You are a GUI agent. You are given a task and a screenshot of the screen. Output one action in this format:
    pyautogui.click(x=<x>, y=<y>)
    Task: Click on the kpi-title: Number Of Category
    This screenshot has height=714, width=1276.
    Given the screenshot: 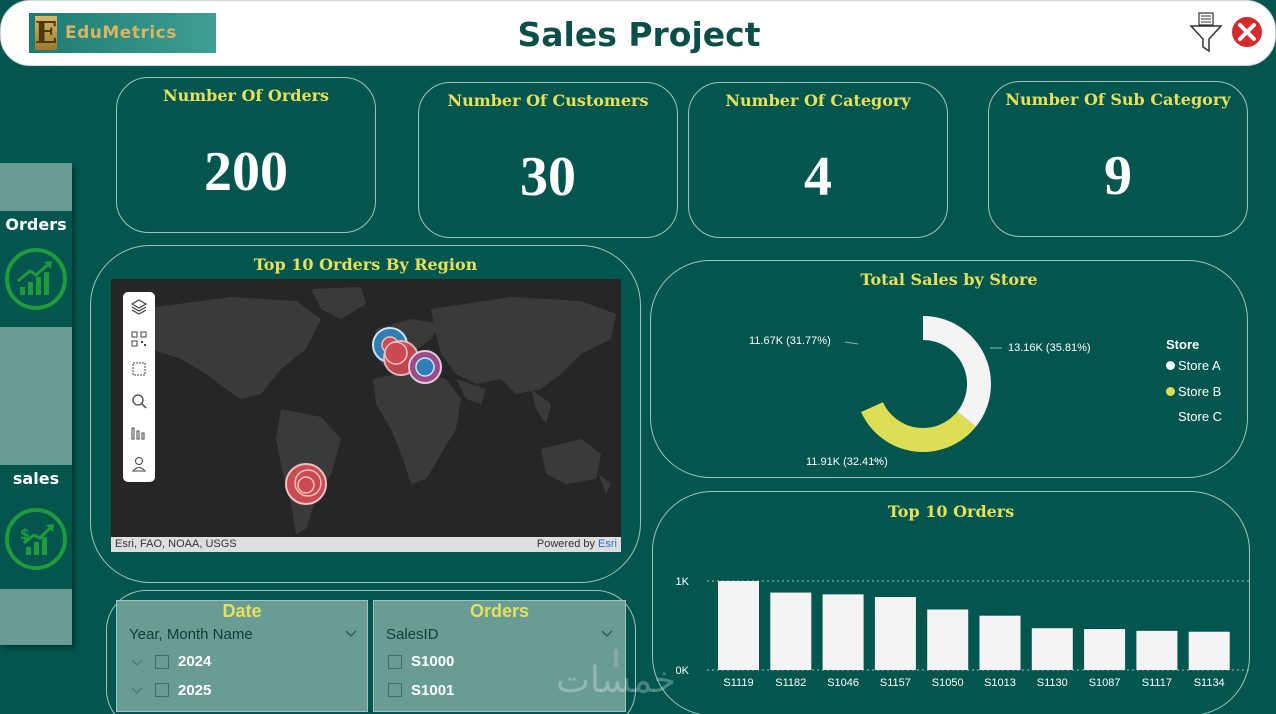 What is the action you would take?
    pyautogui.click(x=818, y=100)
    